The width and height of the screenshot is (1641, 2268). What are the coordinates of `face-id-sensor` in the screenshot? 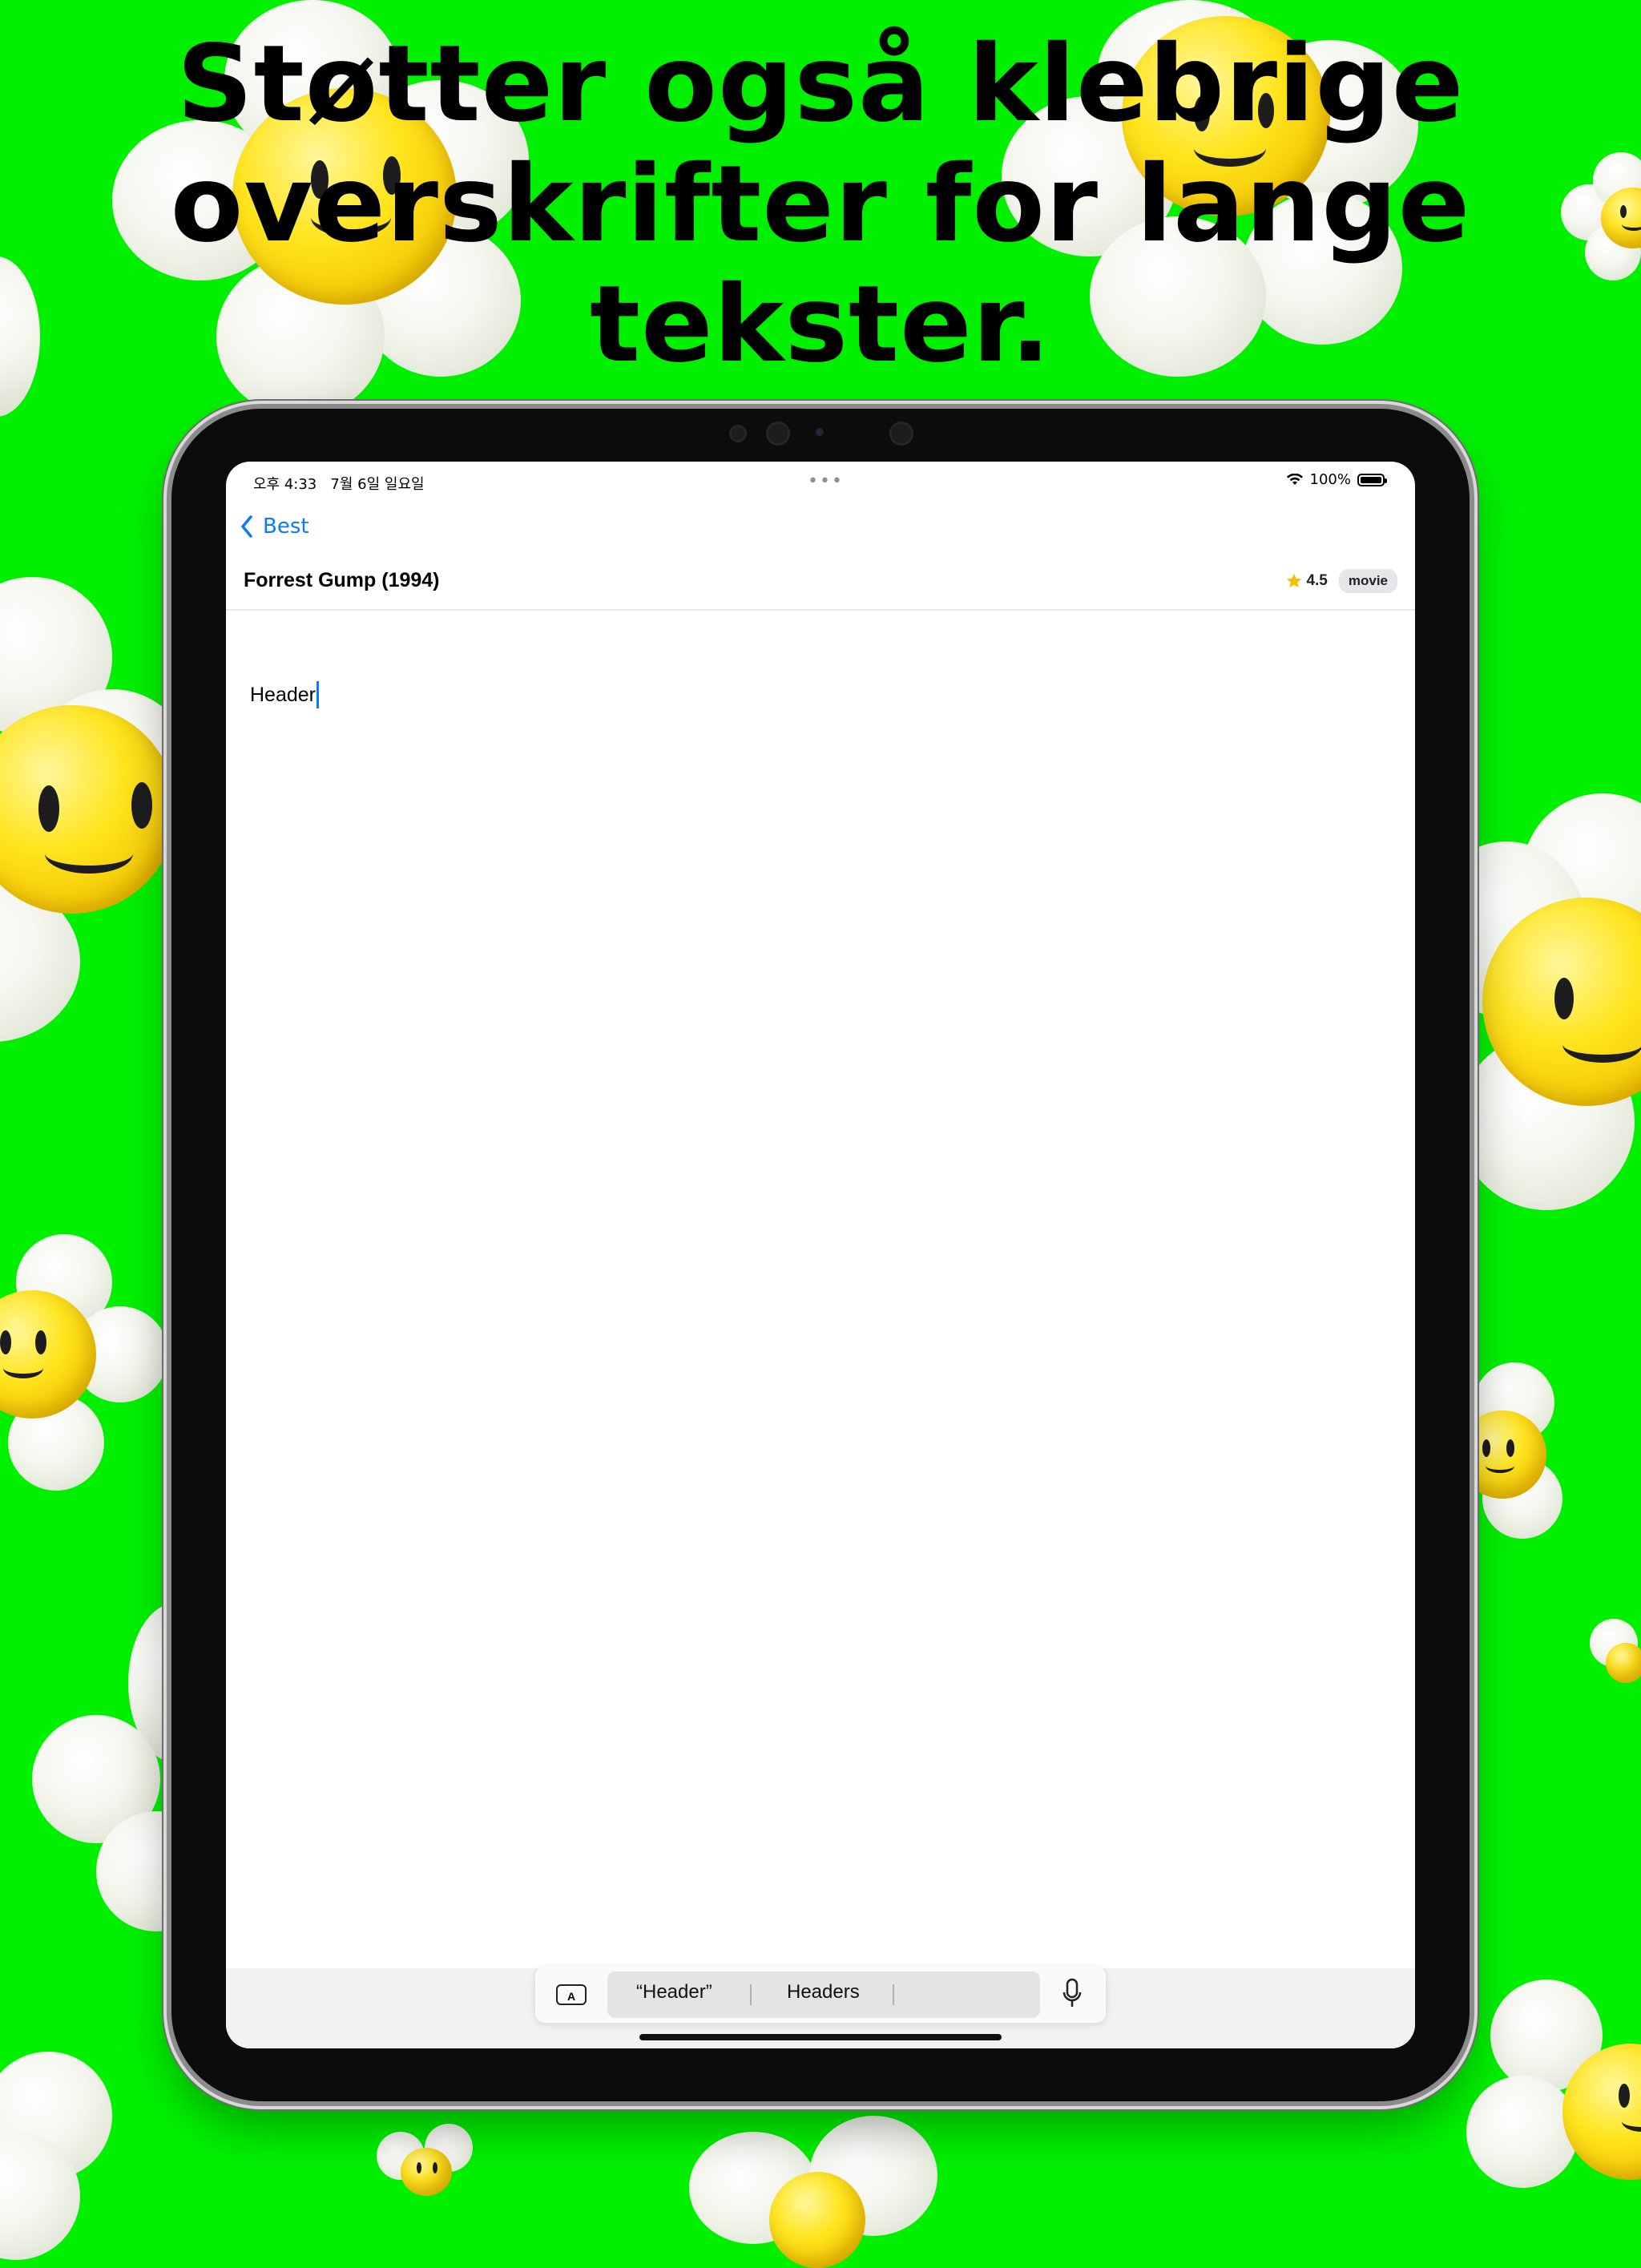 It's located at (901, 434).